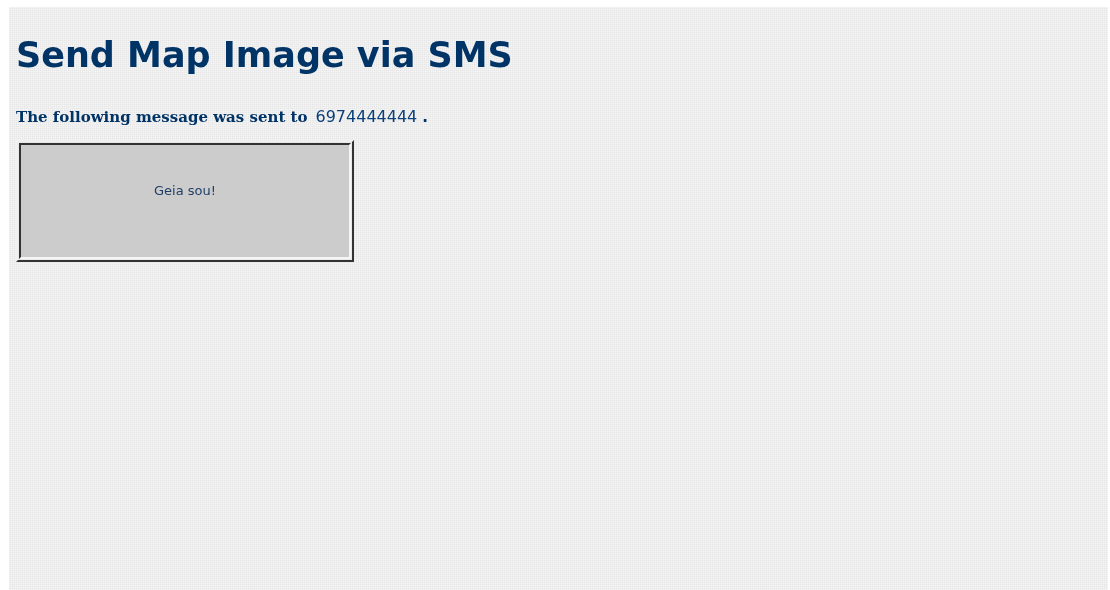 The height and width of the screenshot is (590, 1110). I want to click on page-title: Send Map Image via SMS, so click(264, 55).